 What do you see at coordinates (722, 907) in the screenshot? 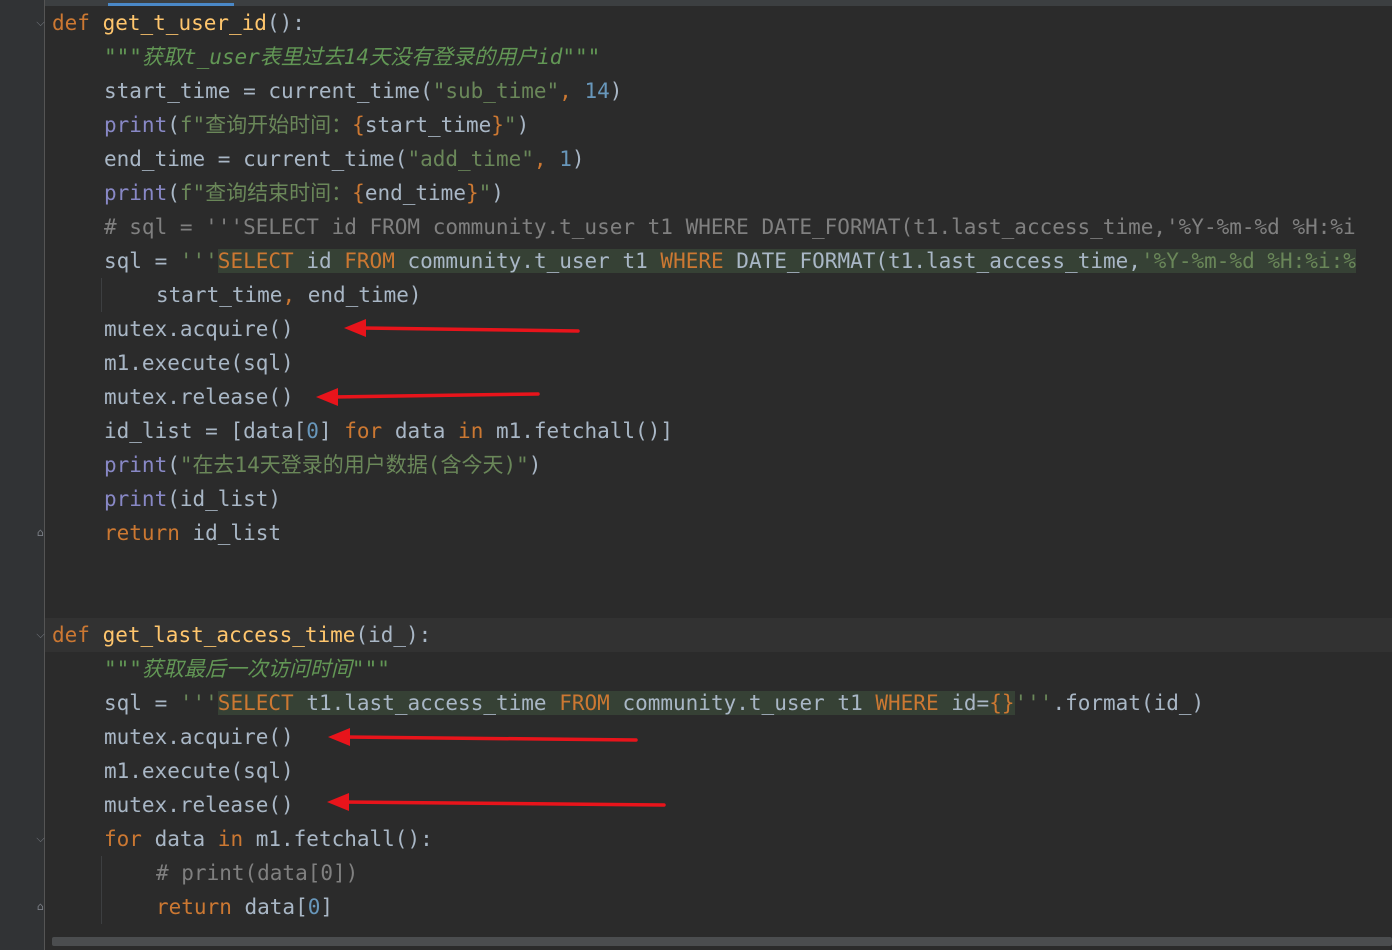
I see `code-line: return data[0]` at bounding box center [722, 907].